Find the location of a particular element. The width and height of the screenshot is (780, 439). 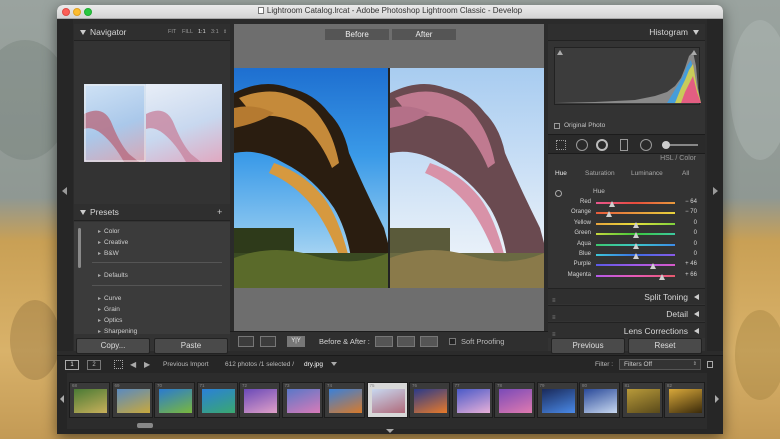

zoom-1-1: 1:1 is located at coordinates (202, 32).